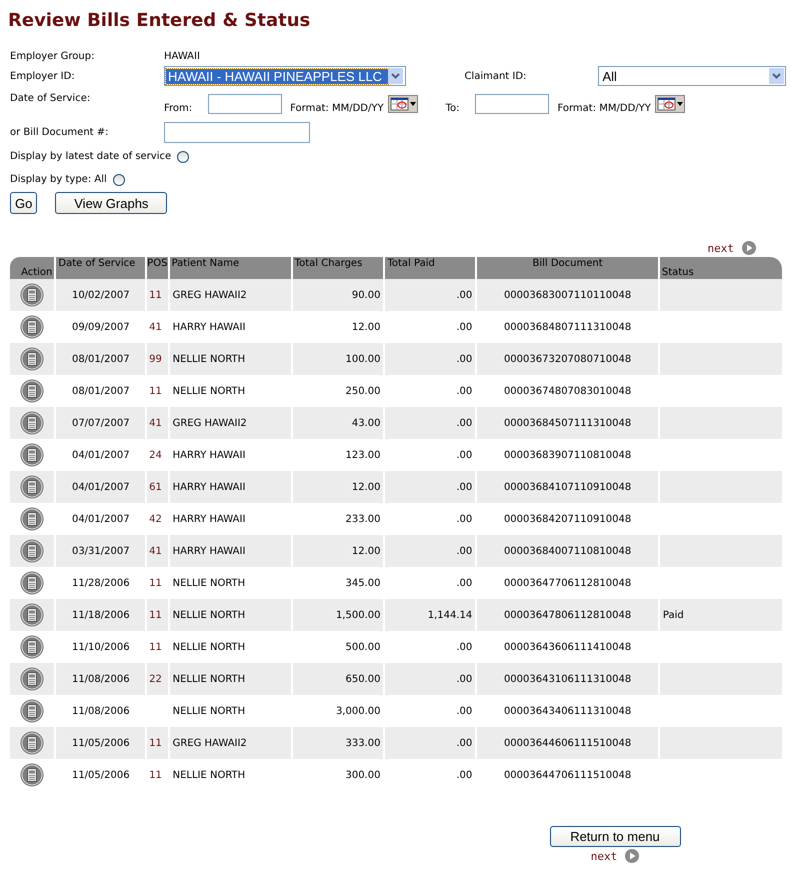 The width and height of the screenshot is (794, 873). Describe the element at coordinates (338, 423) in the screenshot. I see `table-cell: 43.00` at that location.